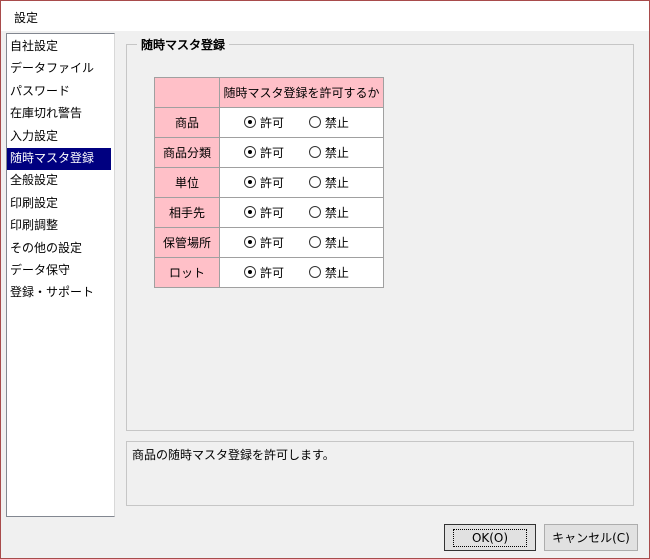  What do you see at coordinates (60, 293) in the screenshot?
I see `sidebar-item-registration: 登録・サポート` at bounding box center [60, 293].